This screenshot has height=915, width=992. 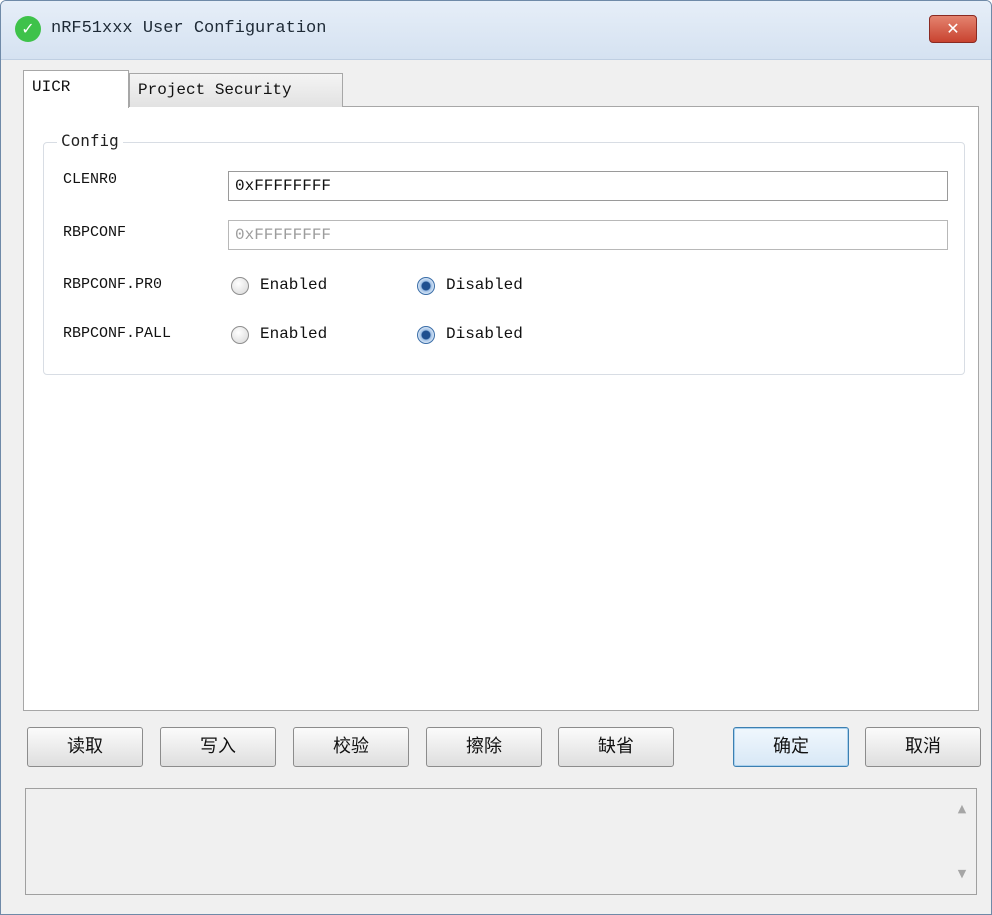 What do you see at coordinates (484, 747) in the screenshot?
I see `erase-button: 擦除` at bounding box center [484, 747].